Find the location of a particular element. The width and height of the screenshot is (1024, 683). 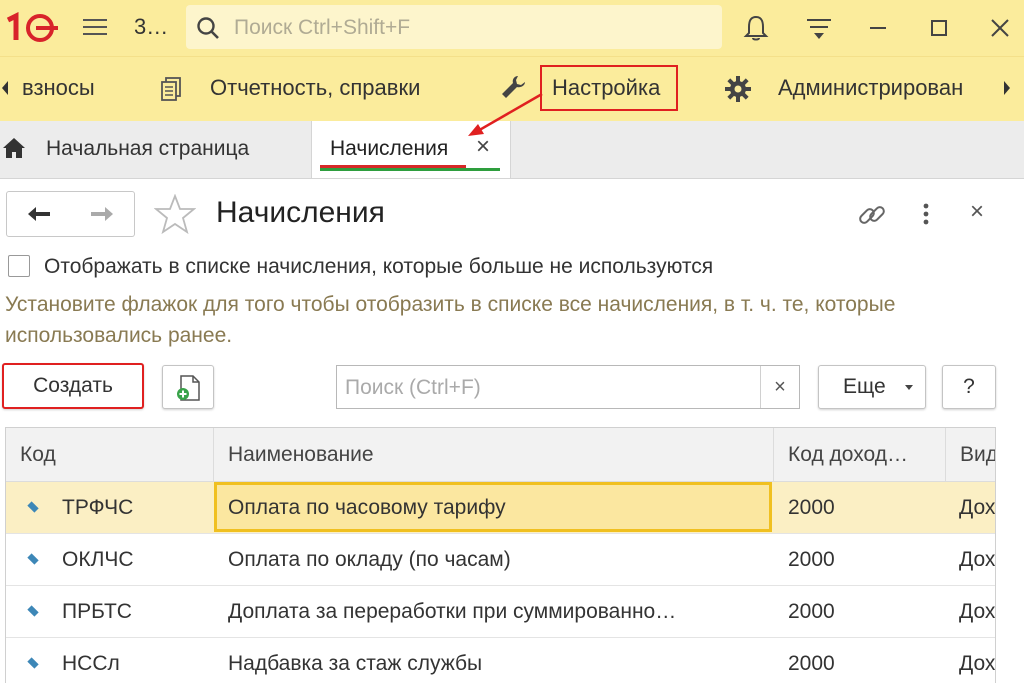

main-menu-button is located at coordinates (95, 28).